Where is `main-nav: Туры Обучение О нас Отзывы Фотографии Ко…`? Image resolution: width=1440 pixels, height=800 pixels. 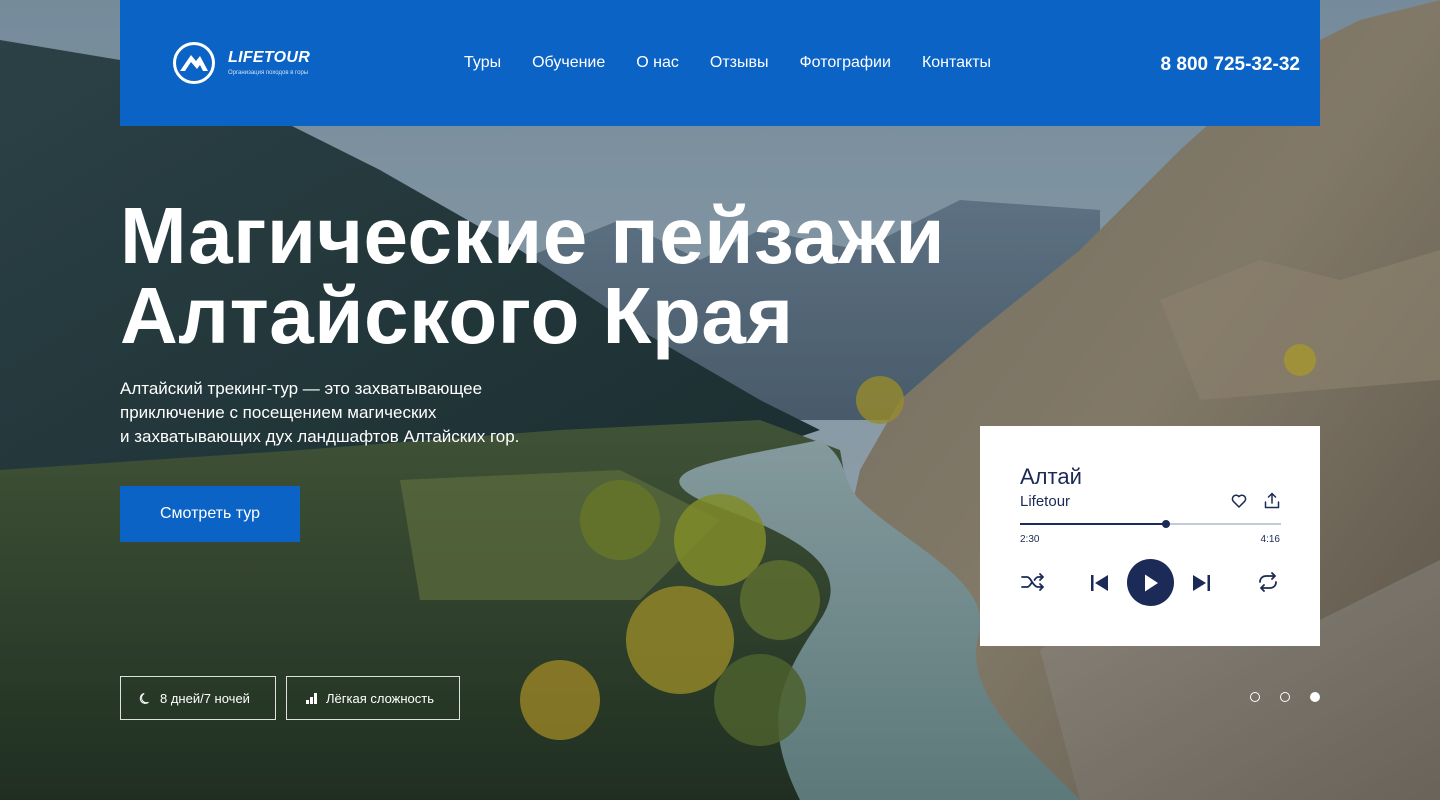
main-nav: Туры Обучение О нас Отзывы Фотографии Ко… is located at coordinates (727, 63).